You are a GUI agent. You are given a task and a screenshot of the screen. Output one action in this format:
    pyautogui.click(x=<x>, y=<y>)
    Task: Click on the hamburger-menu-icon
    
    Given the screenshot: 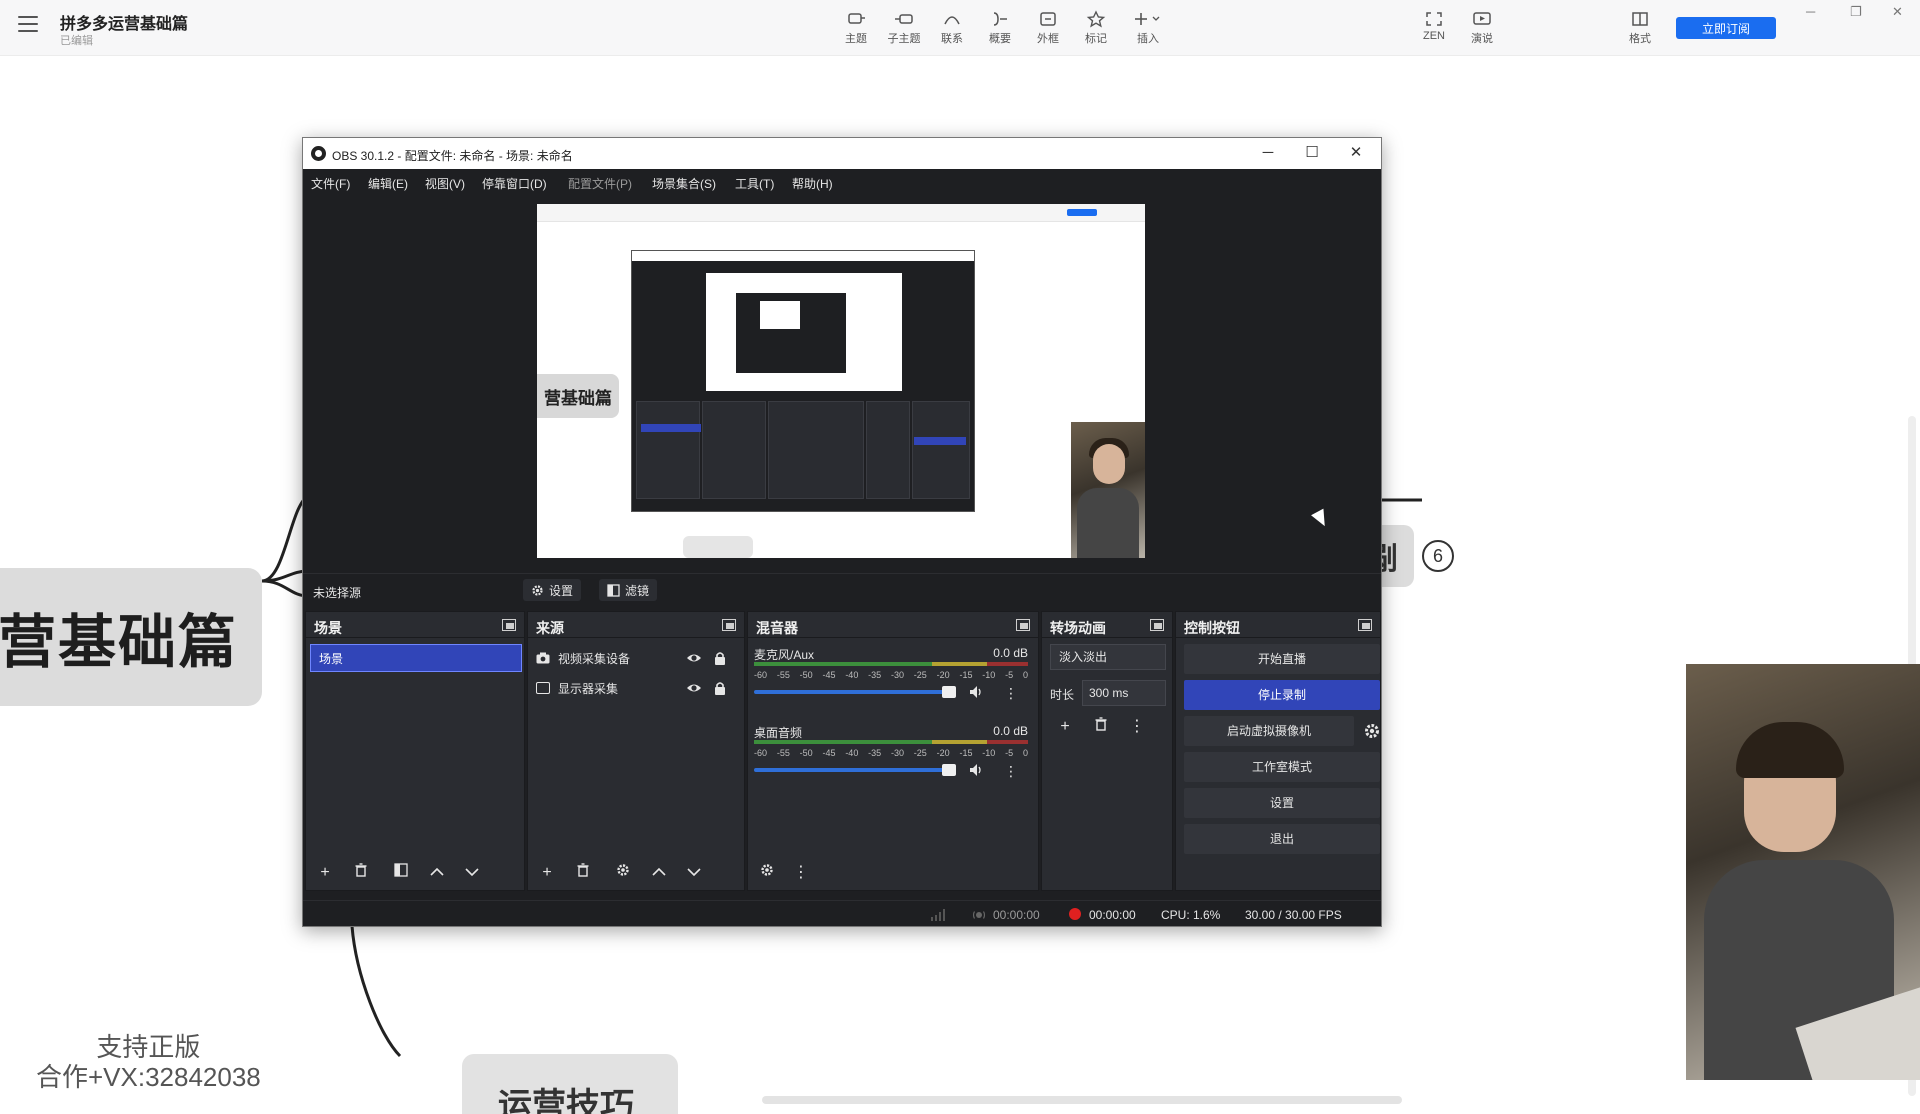 What is the action you would take?
    pyautogui.click(x=28, y=24)
    